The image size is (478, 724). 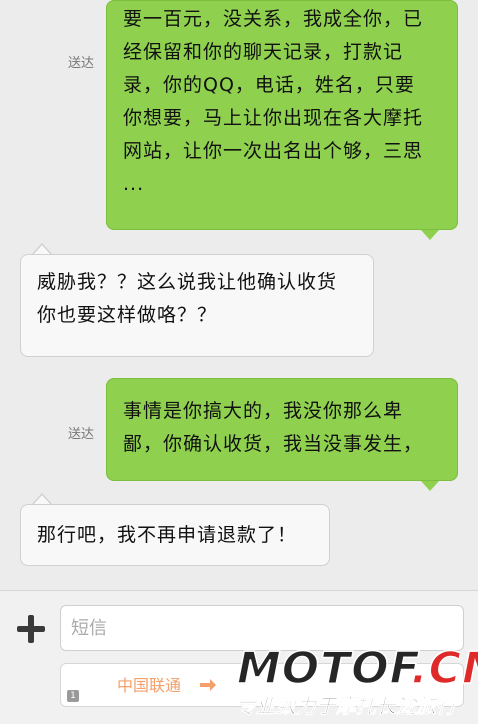 What do you see at coordinates (167, 535) in the screenshot?
I see `message-text: 那行吧，我不再申请退款了！` at bounding box center [167, 535].